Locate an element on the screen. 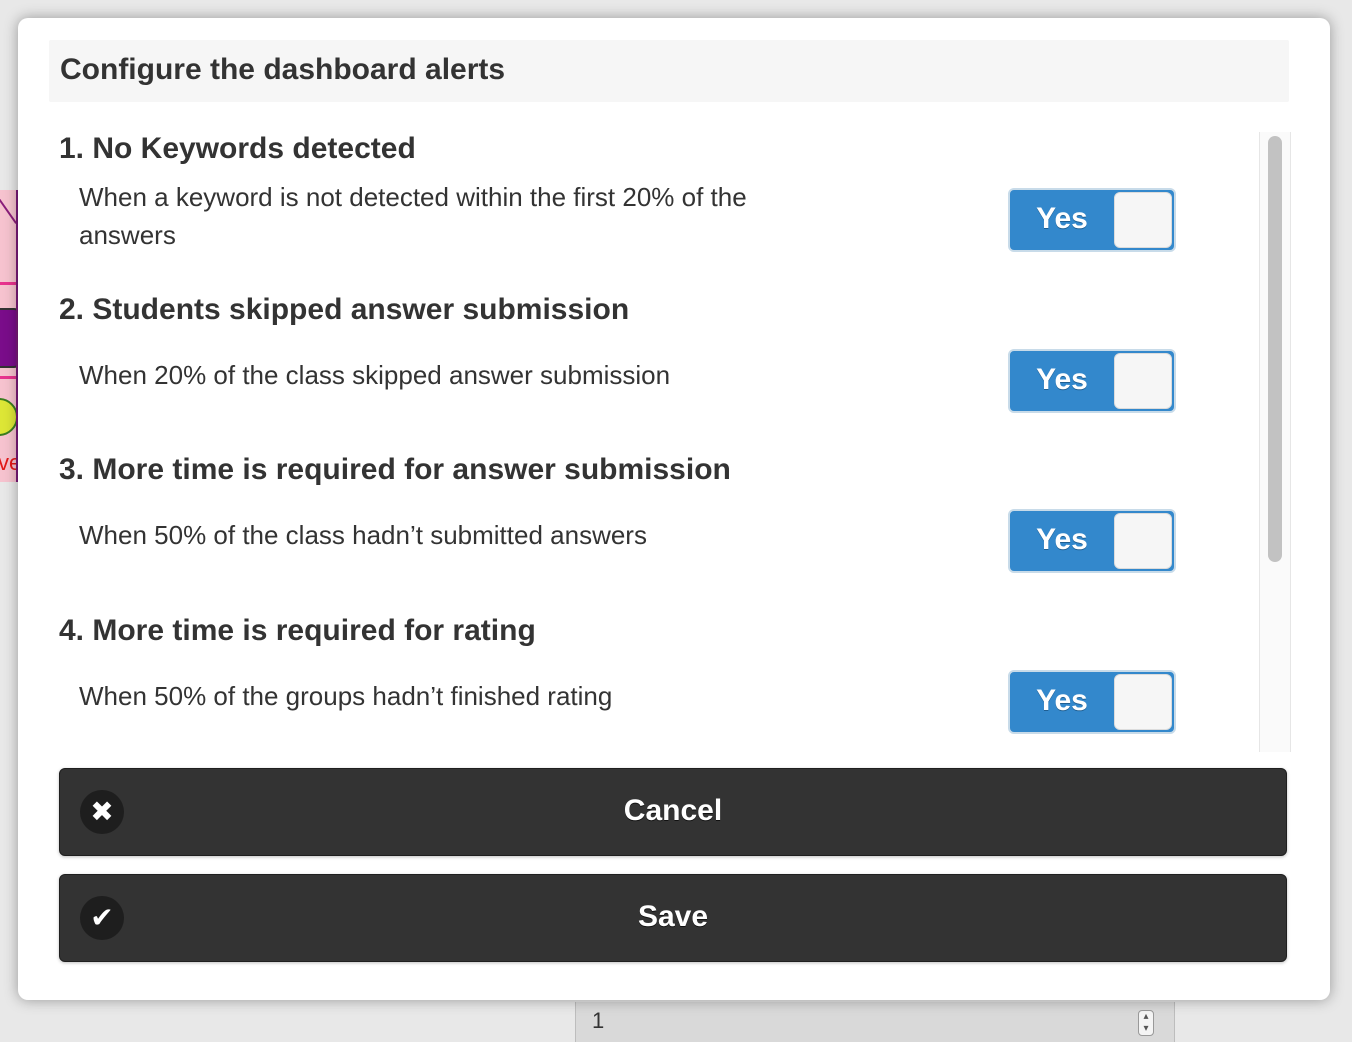  cancel-button: ✖ Cancel is located at coordinates (673, 812).